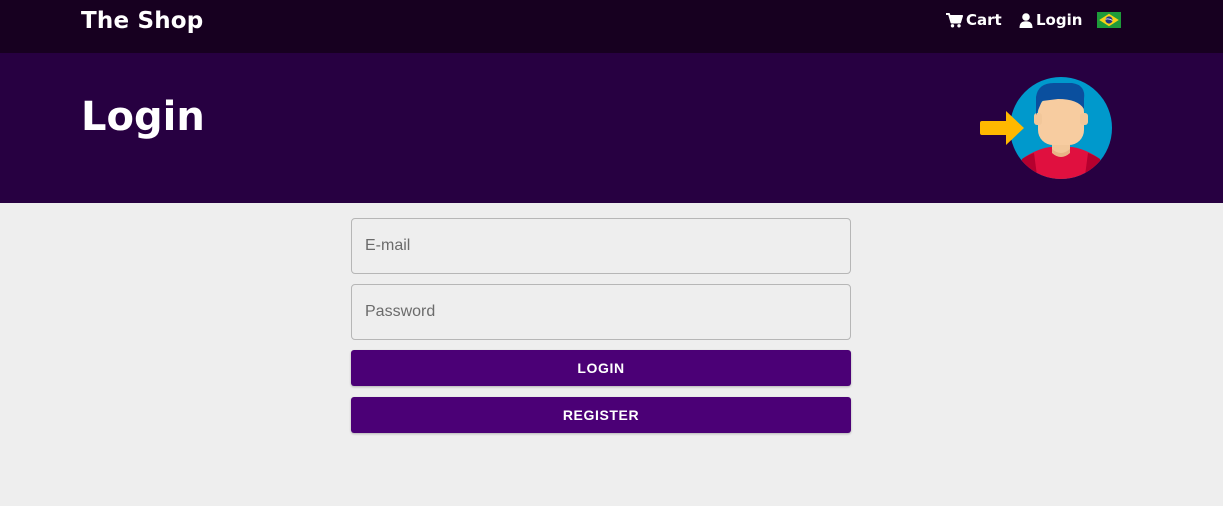  Describe the element at coordinates (143, 117) in the screenshot. I see `page-title: Login` at that location.